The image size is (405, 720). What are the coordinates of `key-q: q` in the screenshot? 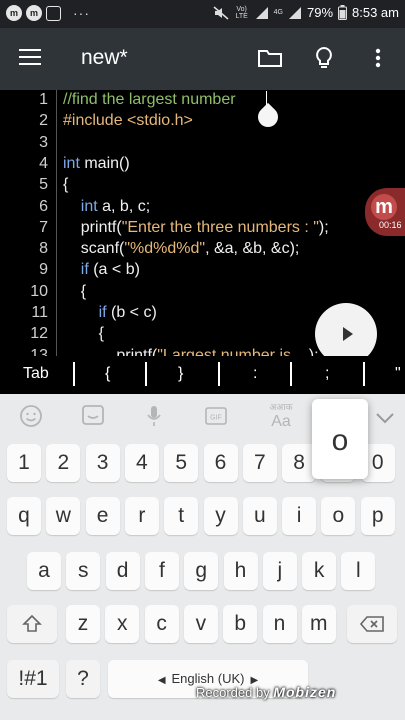 It's located at (24, 516).